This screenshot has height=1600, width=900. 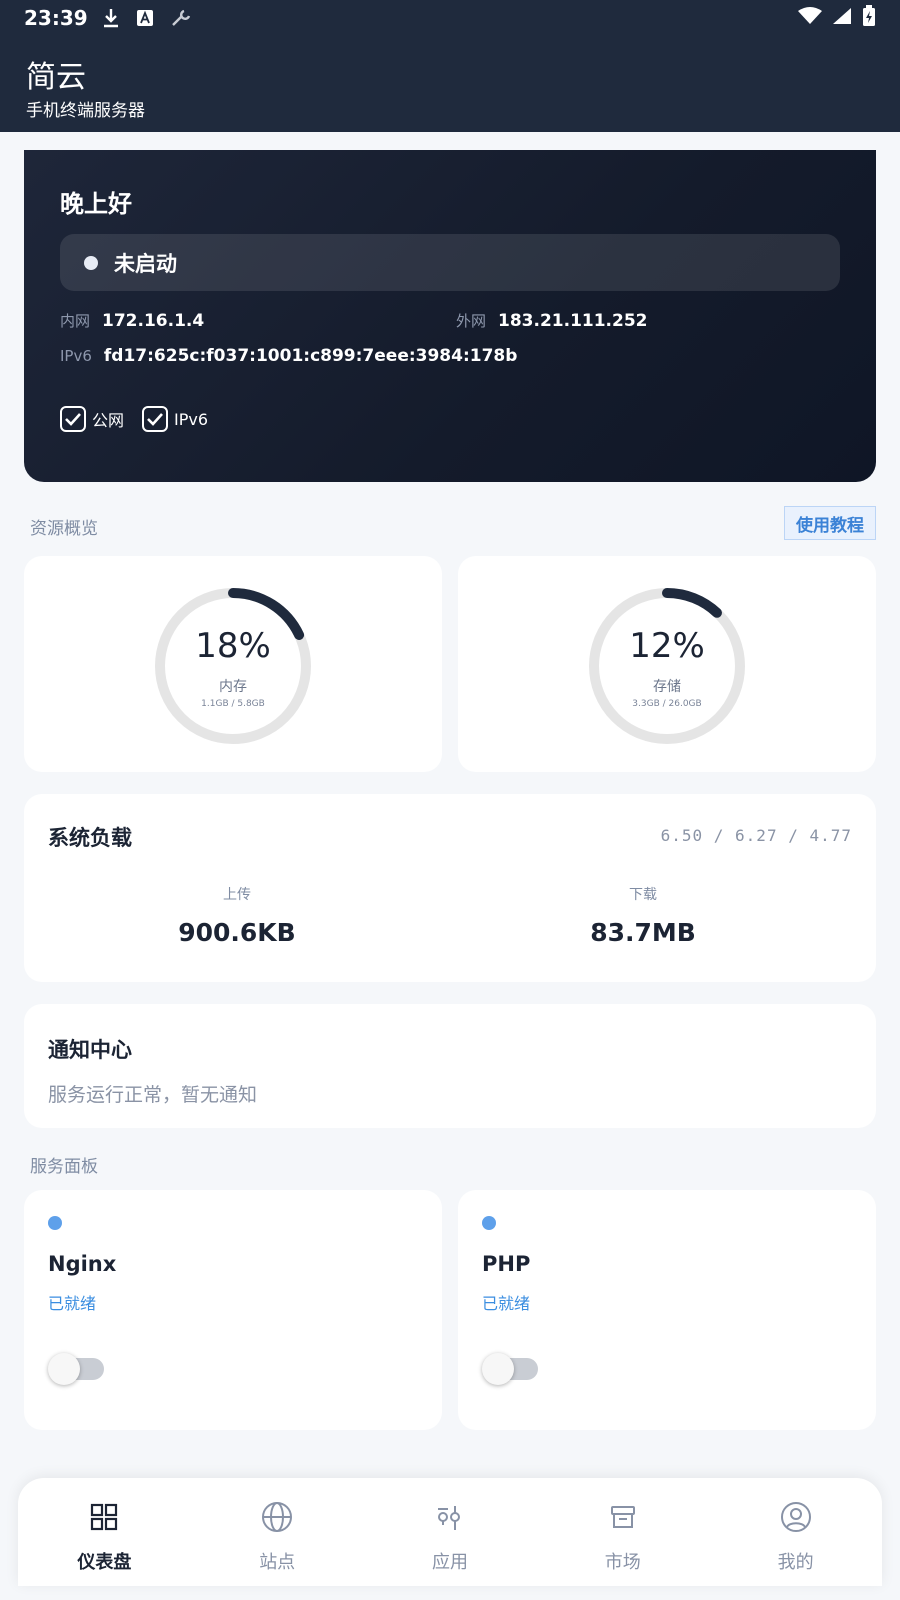 I want to click on notification-center-title: 通知中心, so click(x=90, y=1050).